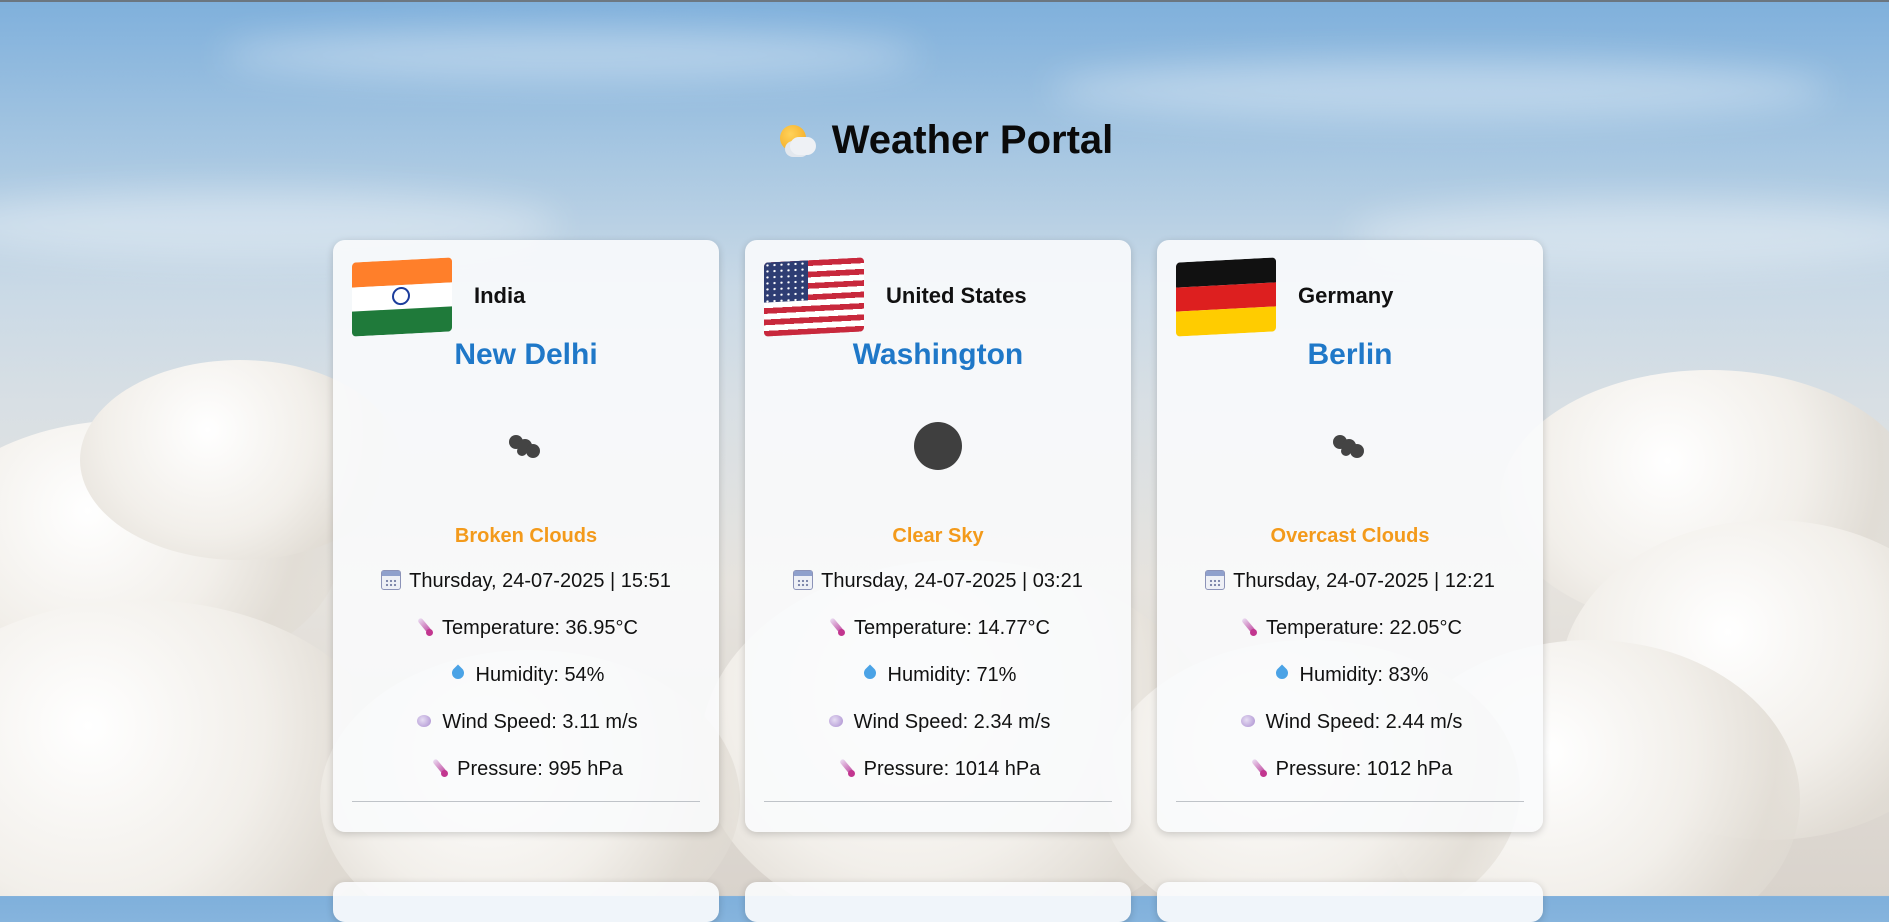  Describe the element at coordinates (938, 446) in the screenshot. I see `clear-sky-icon` at that location.